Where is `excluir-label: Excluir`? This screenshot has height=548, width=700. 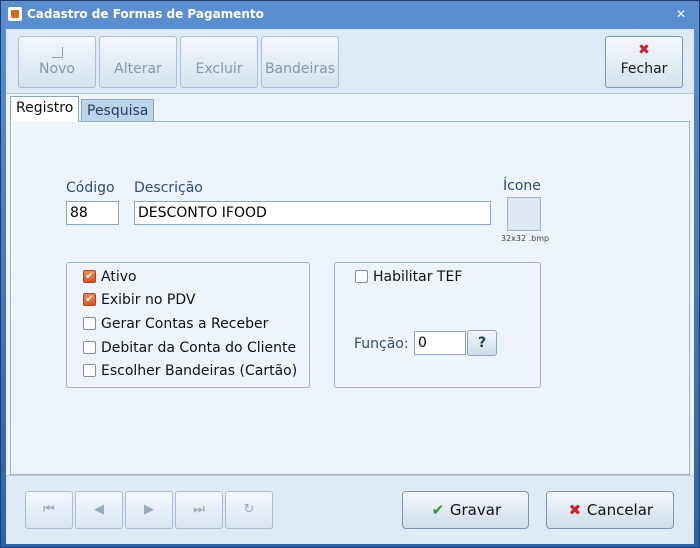
excluir-label: Excluir is located at coordinates (219, 69).